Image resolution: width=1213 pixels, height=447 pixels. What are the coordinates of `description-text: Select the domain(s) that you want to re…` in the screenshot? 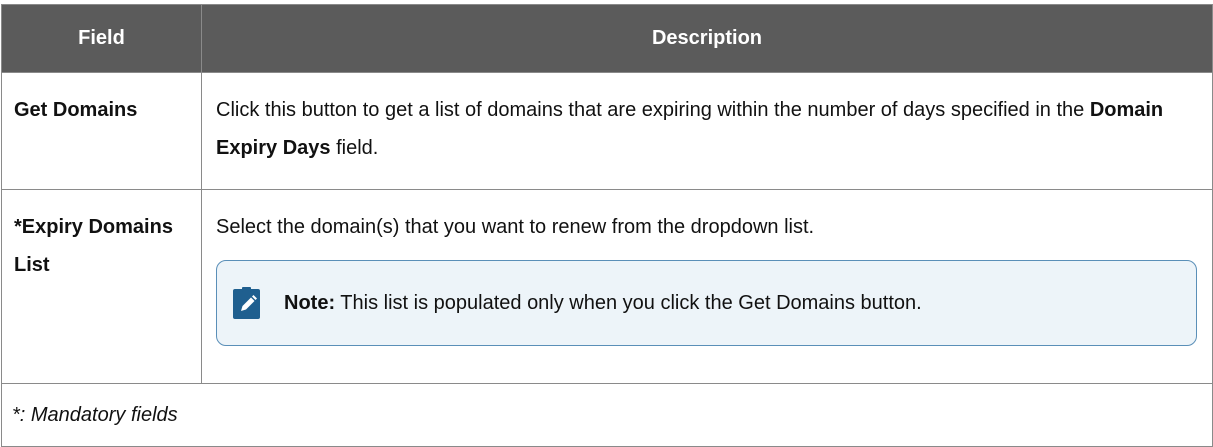 It's located at (515, 227).